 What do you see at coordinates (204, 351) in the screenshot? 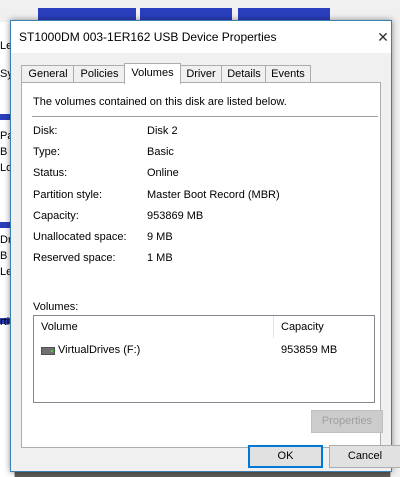
I see `list-item: VirtualDrives (F:) 953859 MB` at bounding box center [204, 351].